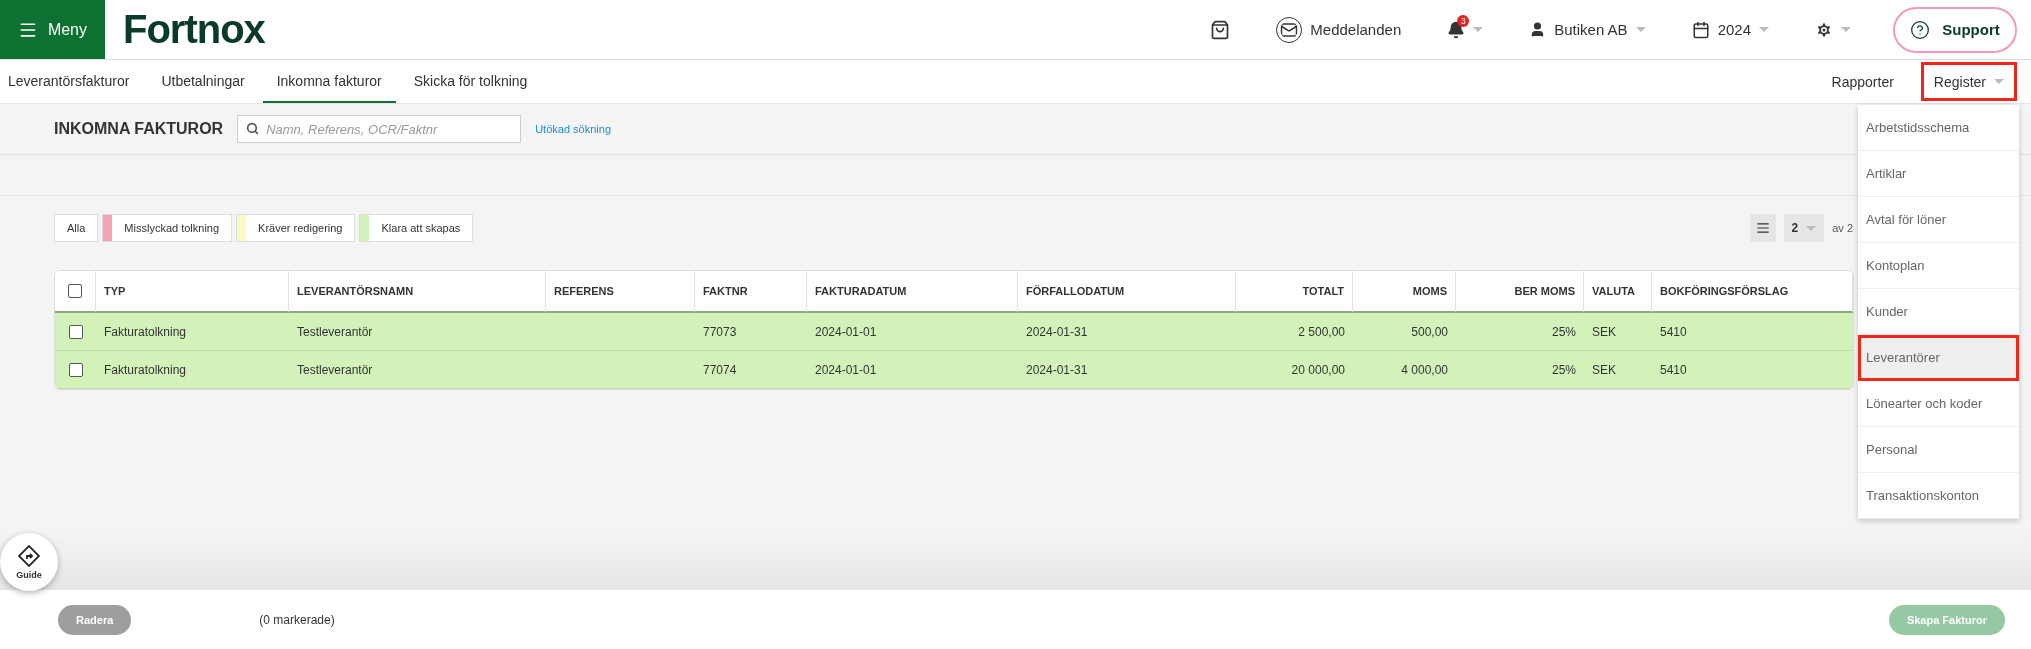 The height and width of the screenshot is (649, 2031). What do you see at coordinates (72, 81) in the screenshot?
I see `tab: Leverantörsfakturor` at bounding box center [72, 81].